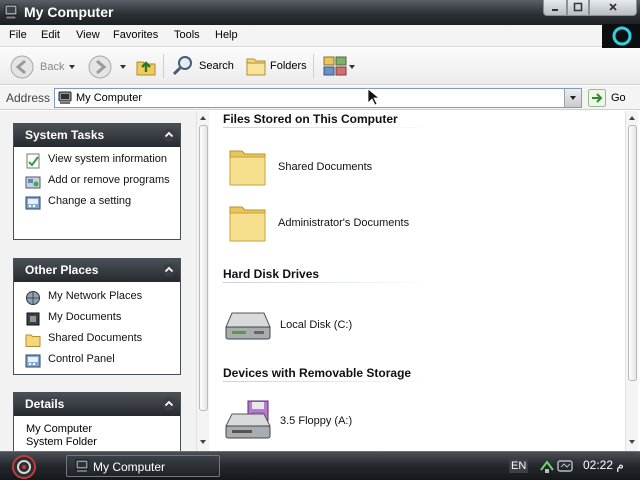  I want to click on address-bar: Address My Computer Go, so click(320, 98).